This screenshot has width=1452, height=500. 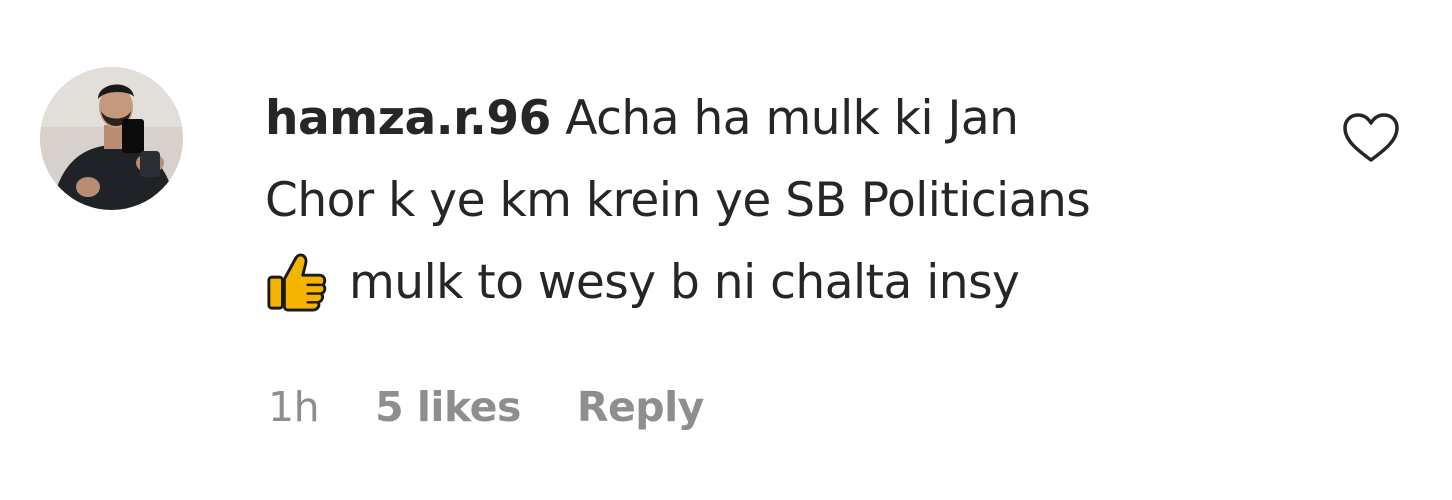 I want to click on comment-line-3: mulk to wesy b ni chalta insy, so click(x=684, y=282).